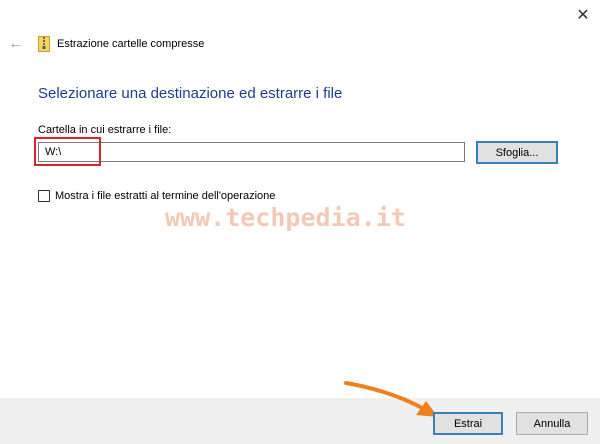 The width and height of the screenshot is (600, 444). I want to click on back-arrow-icon: ←, so click(16, 43).